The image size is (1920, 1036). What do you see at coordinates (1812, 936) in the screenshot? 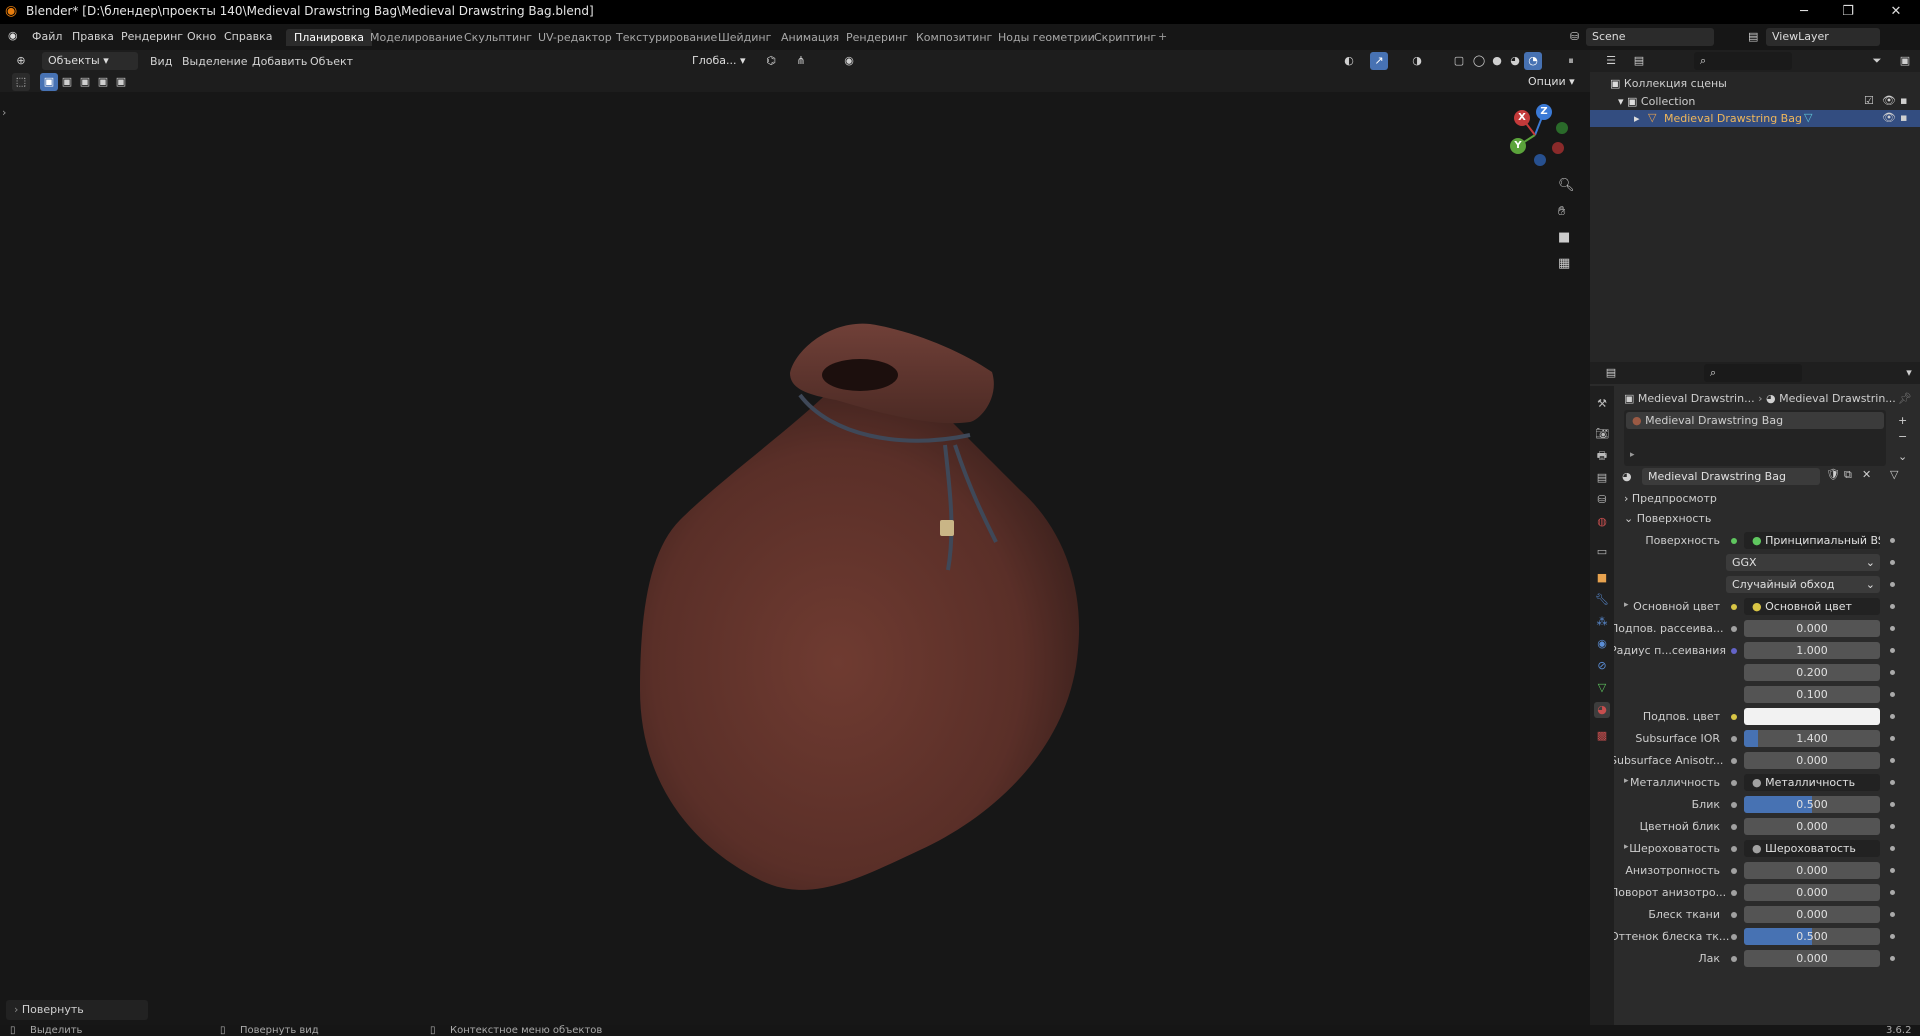
I see `number-field: 0.500` at bounding box center [1812, 936].